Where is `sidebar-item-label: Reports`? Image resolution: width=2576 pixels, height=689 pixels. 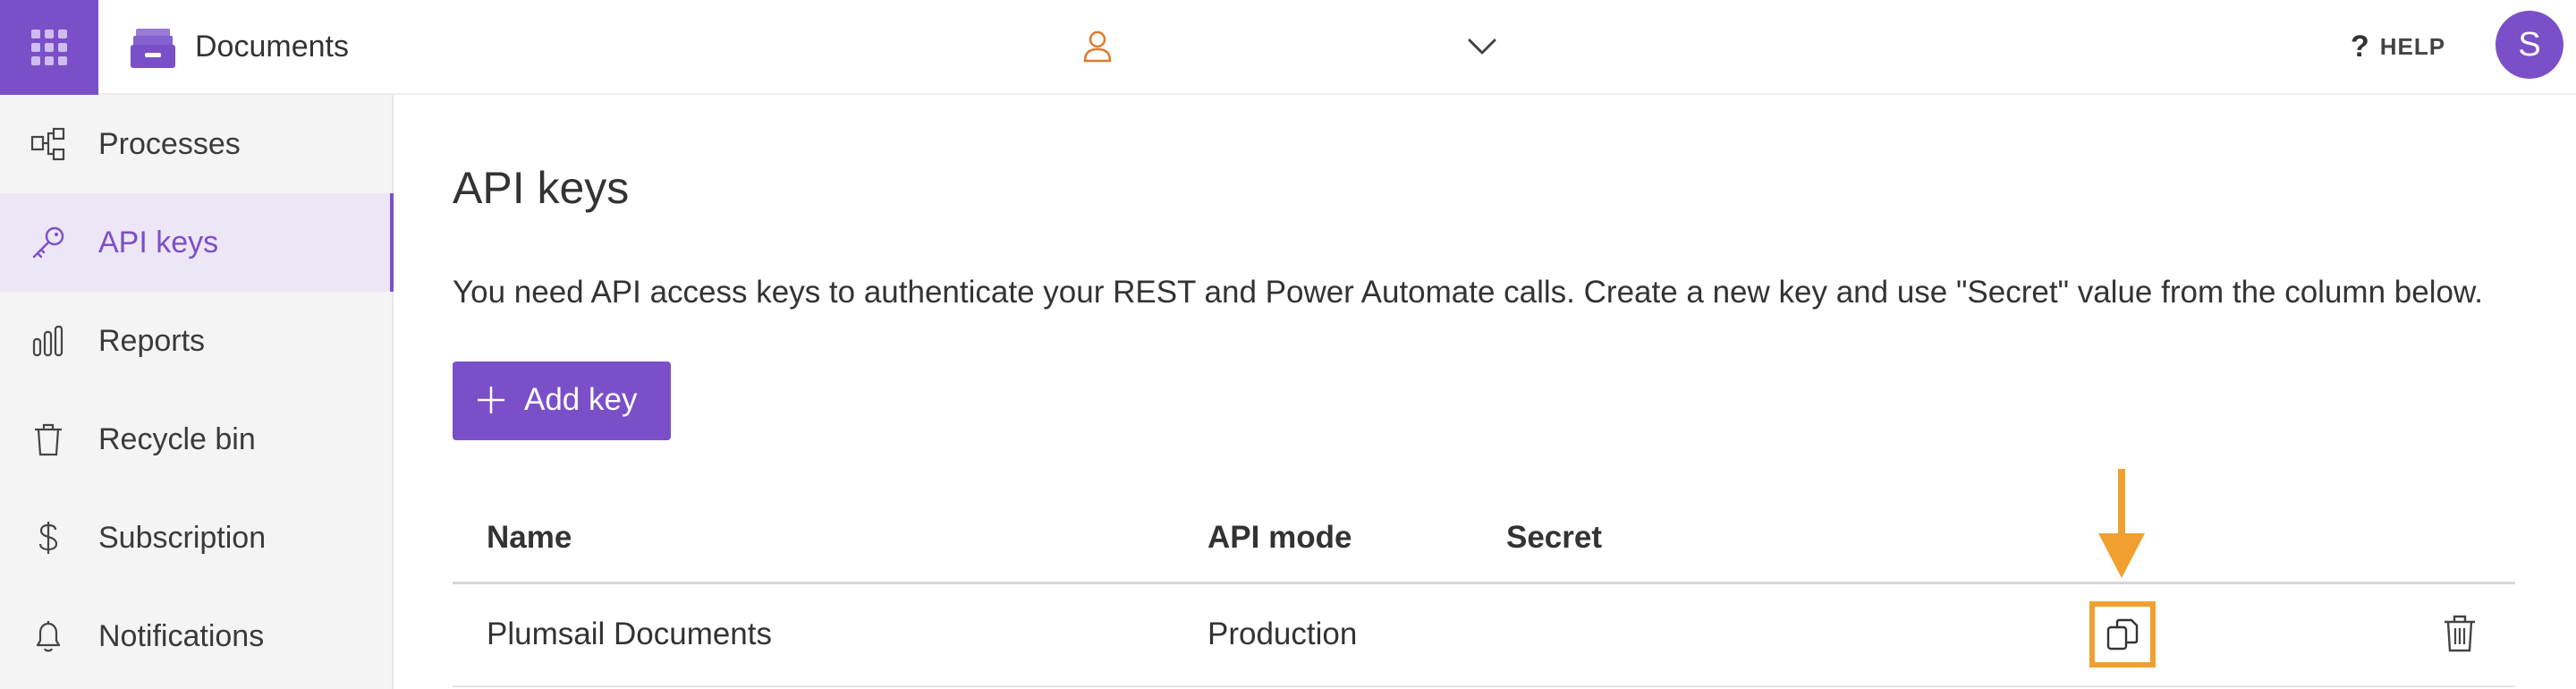 sidebar-item-label: Reports is located at coordinates (152, 341).